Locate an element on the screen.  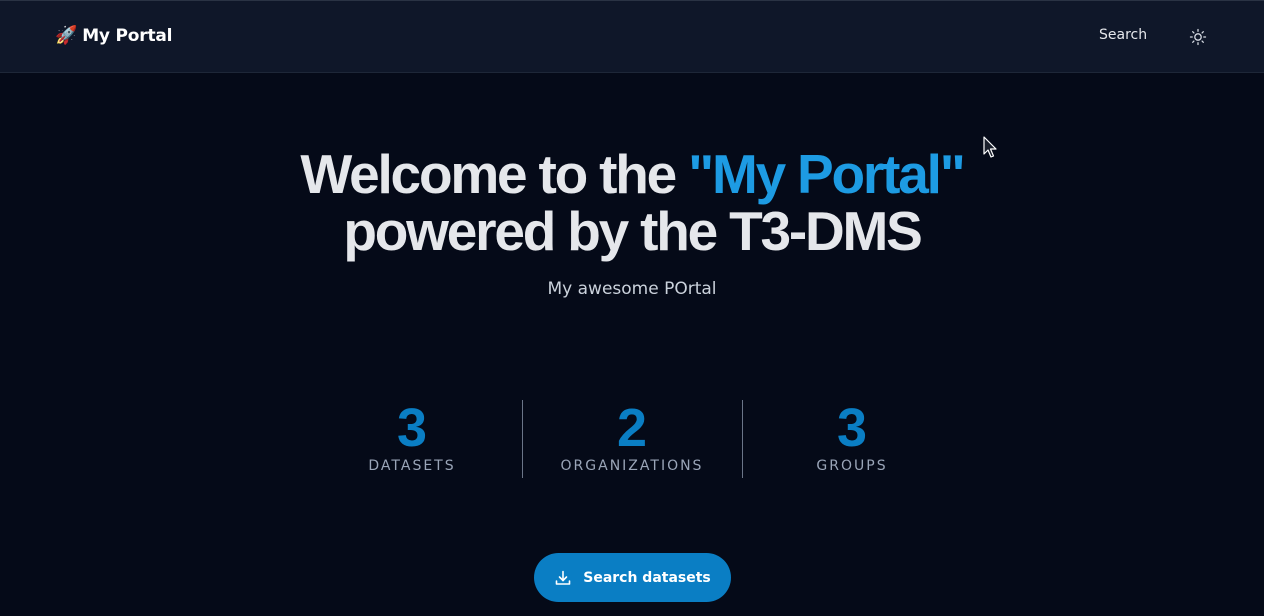
search-datasets-button: Search datasets is located at coordinates (632, 577).